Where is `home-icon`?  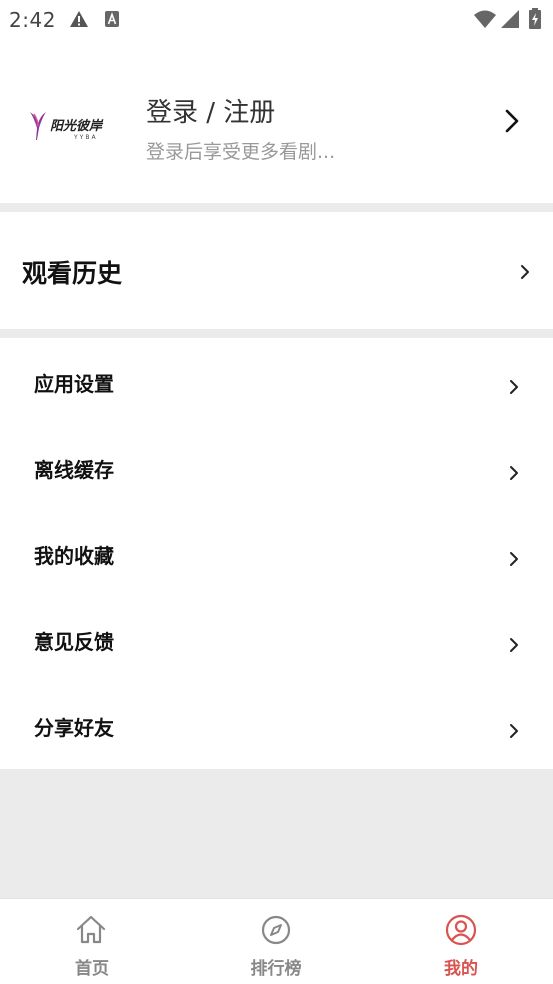
home-icon is located at coordinates (91, 932).